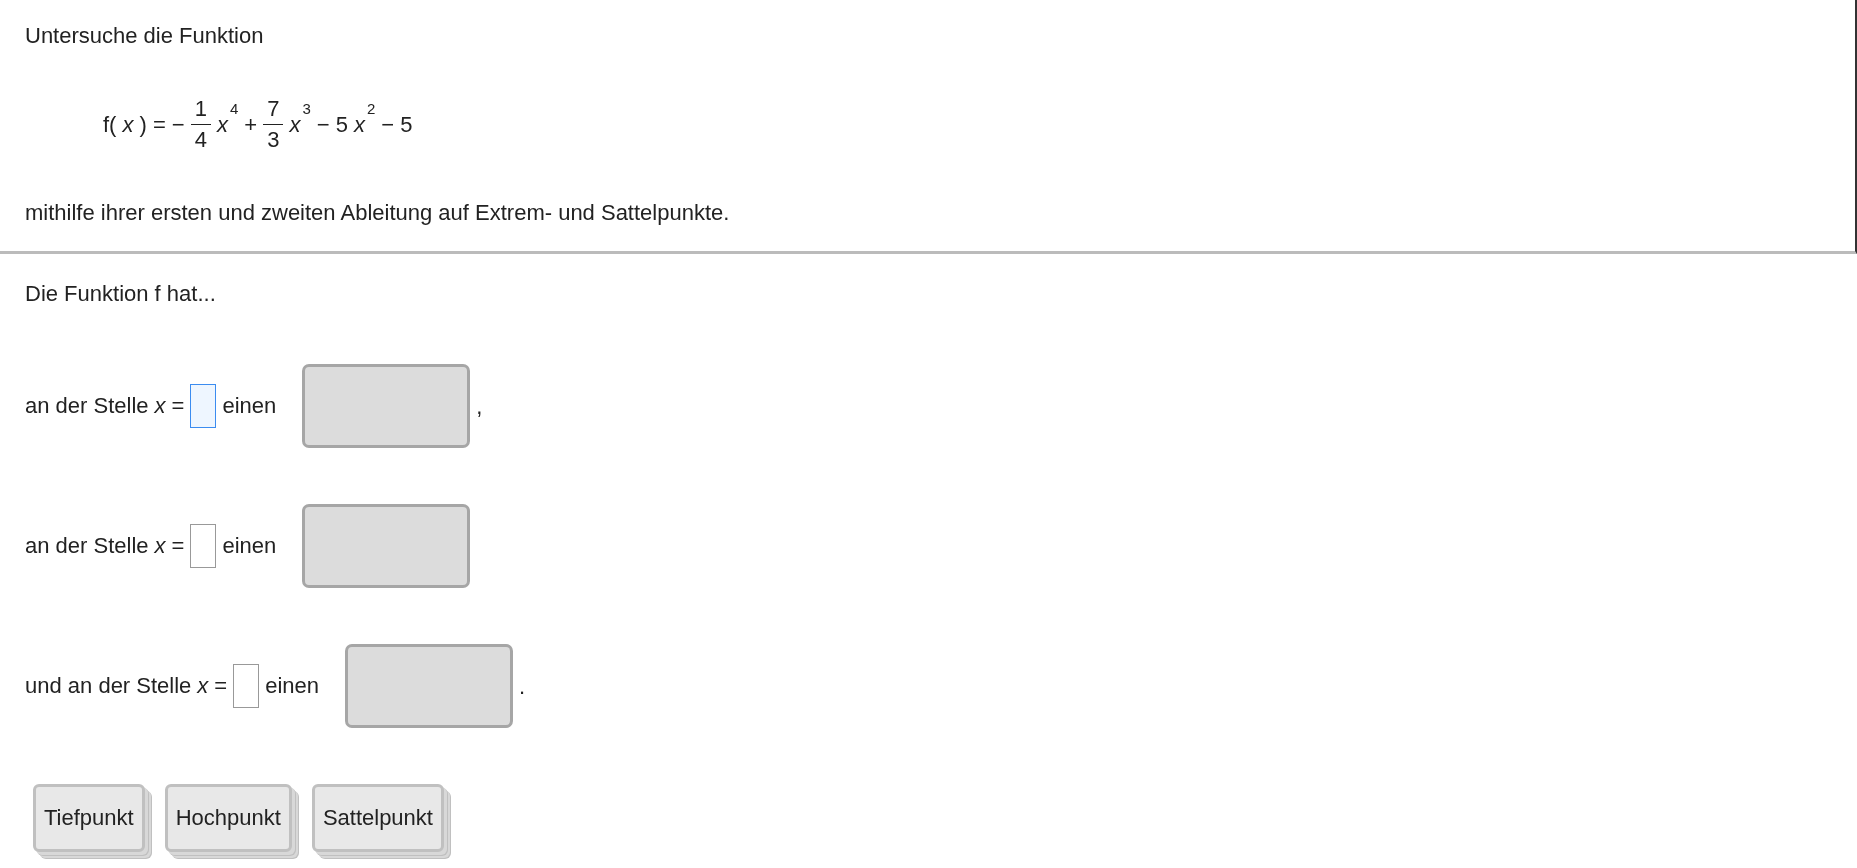  What do you see at coordinates (371, 108) in the screenshot?
I see `exponent: 2` at bounding box center [371, 108].